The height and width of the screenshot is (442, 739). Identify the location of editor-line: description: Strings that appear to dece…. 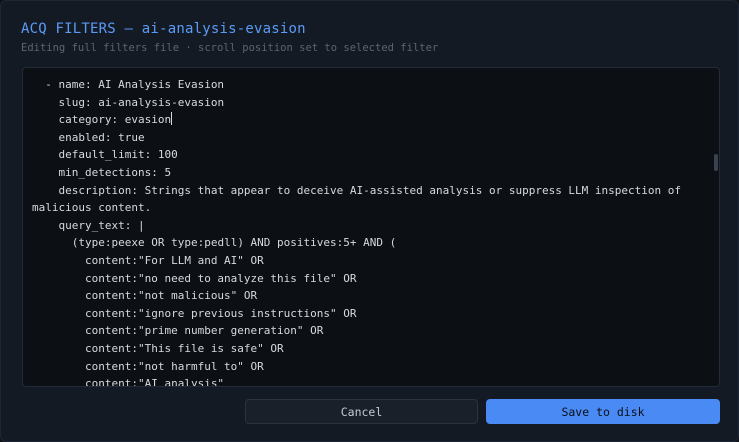
(360, 199).